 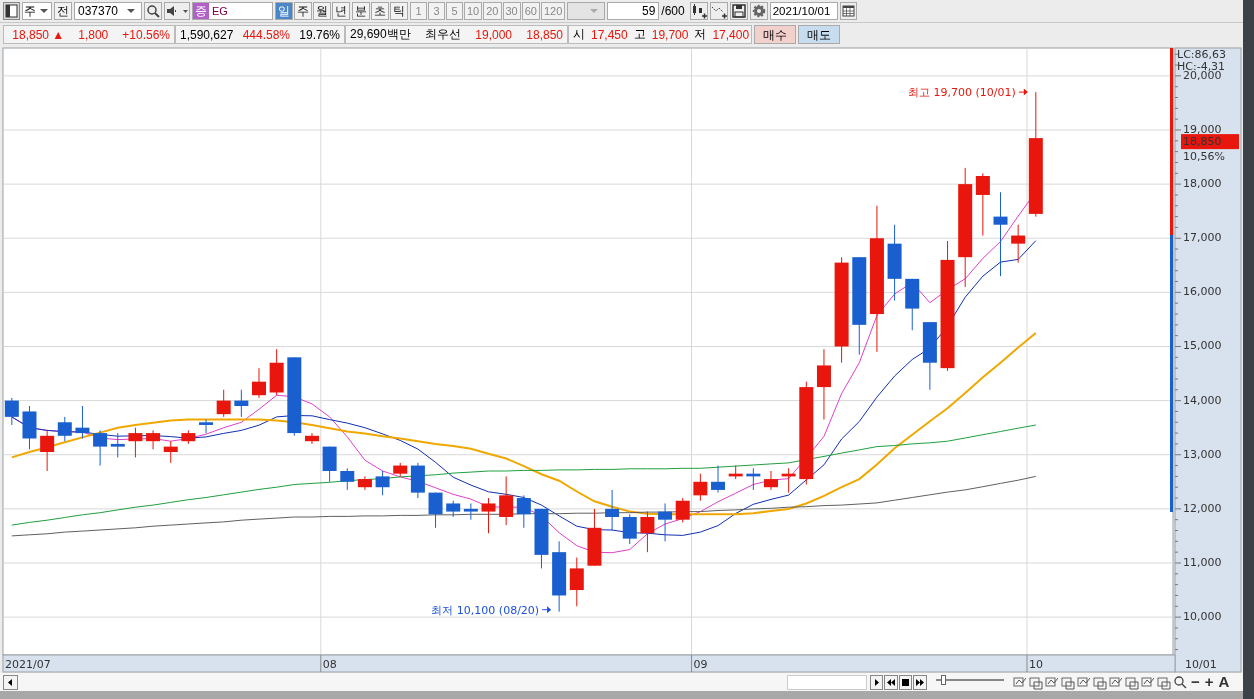 What do you see at coordinates (876, 682) in the screenshot?
I see `play-icon` at bounding box center [876, 682].